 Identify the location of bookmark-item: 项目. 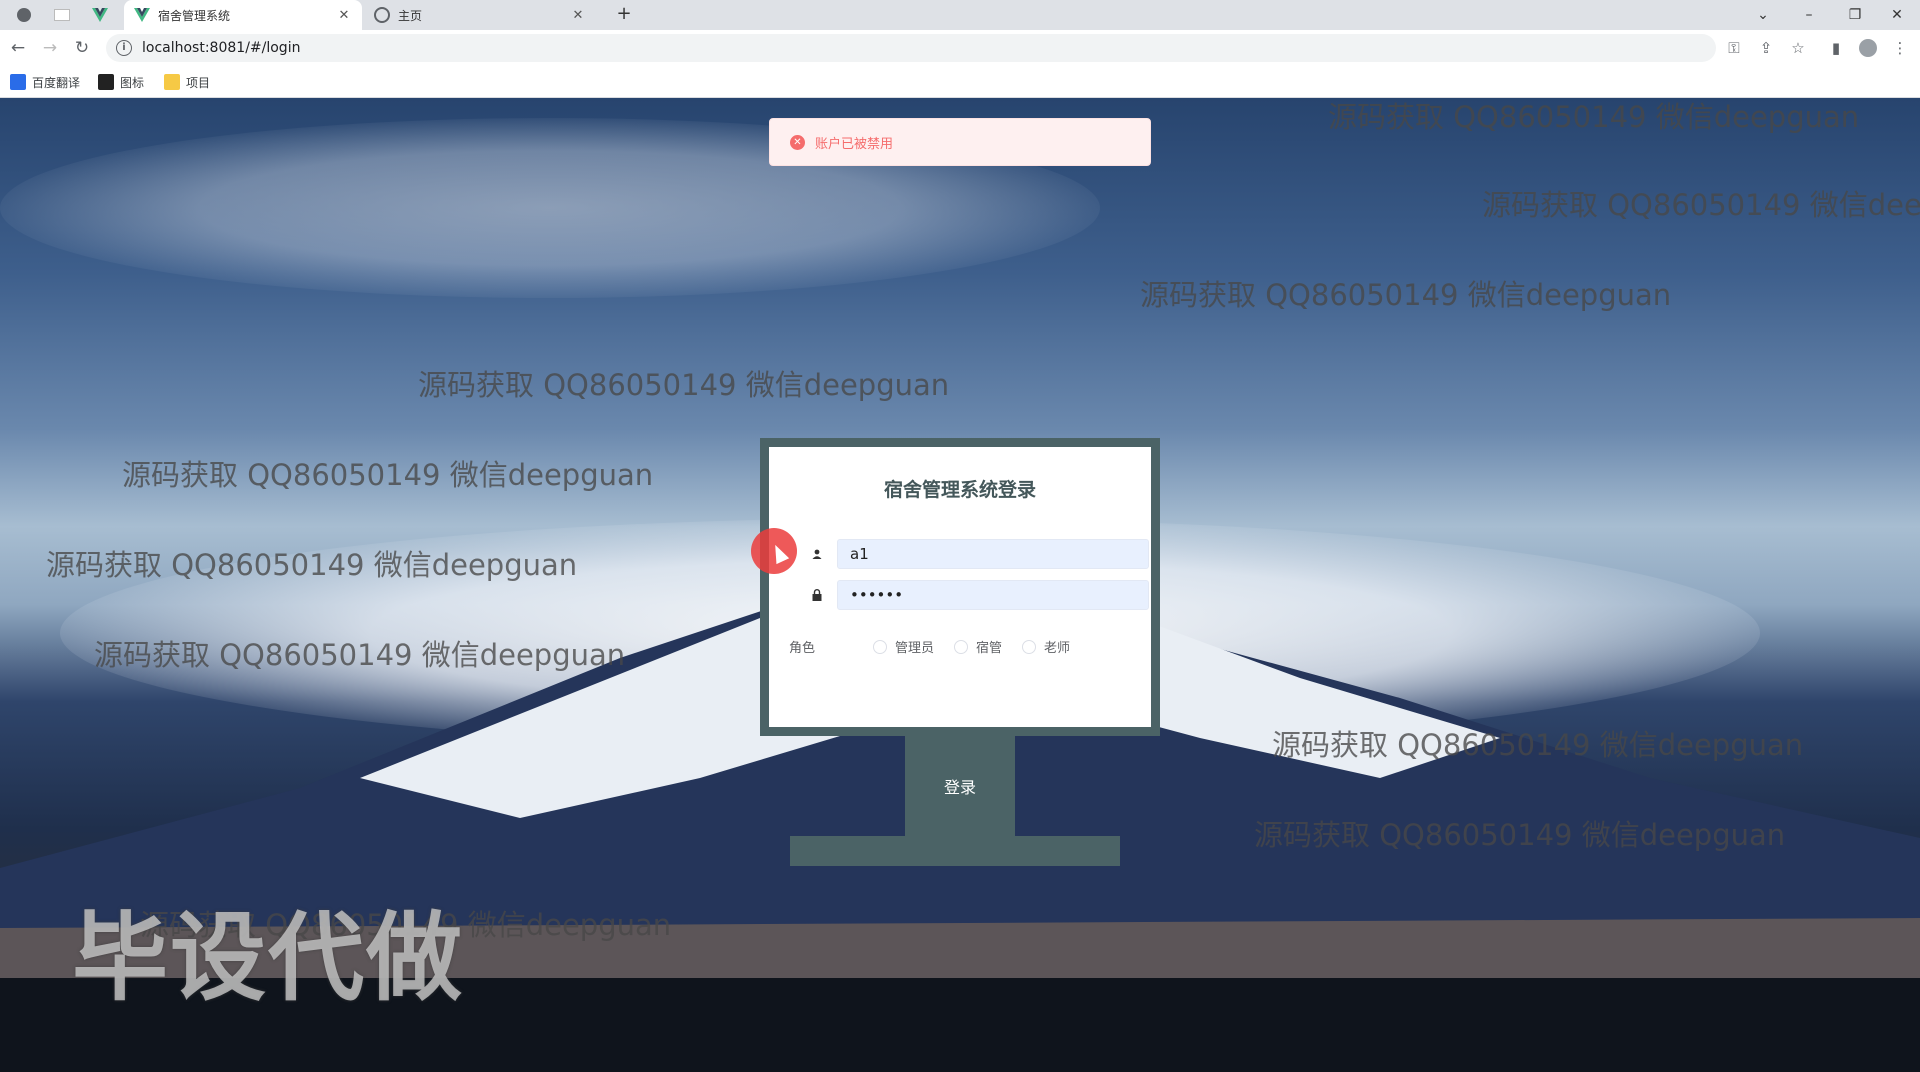
(187, 82).